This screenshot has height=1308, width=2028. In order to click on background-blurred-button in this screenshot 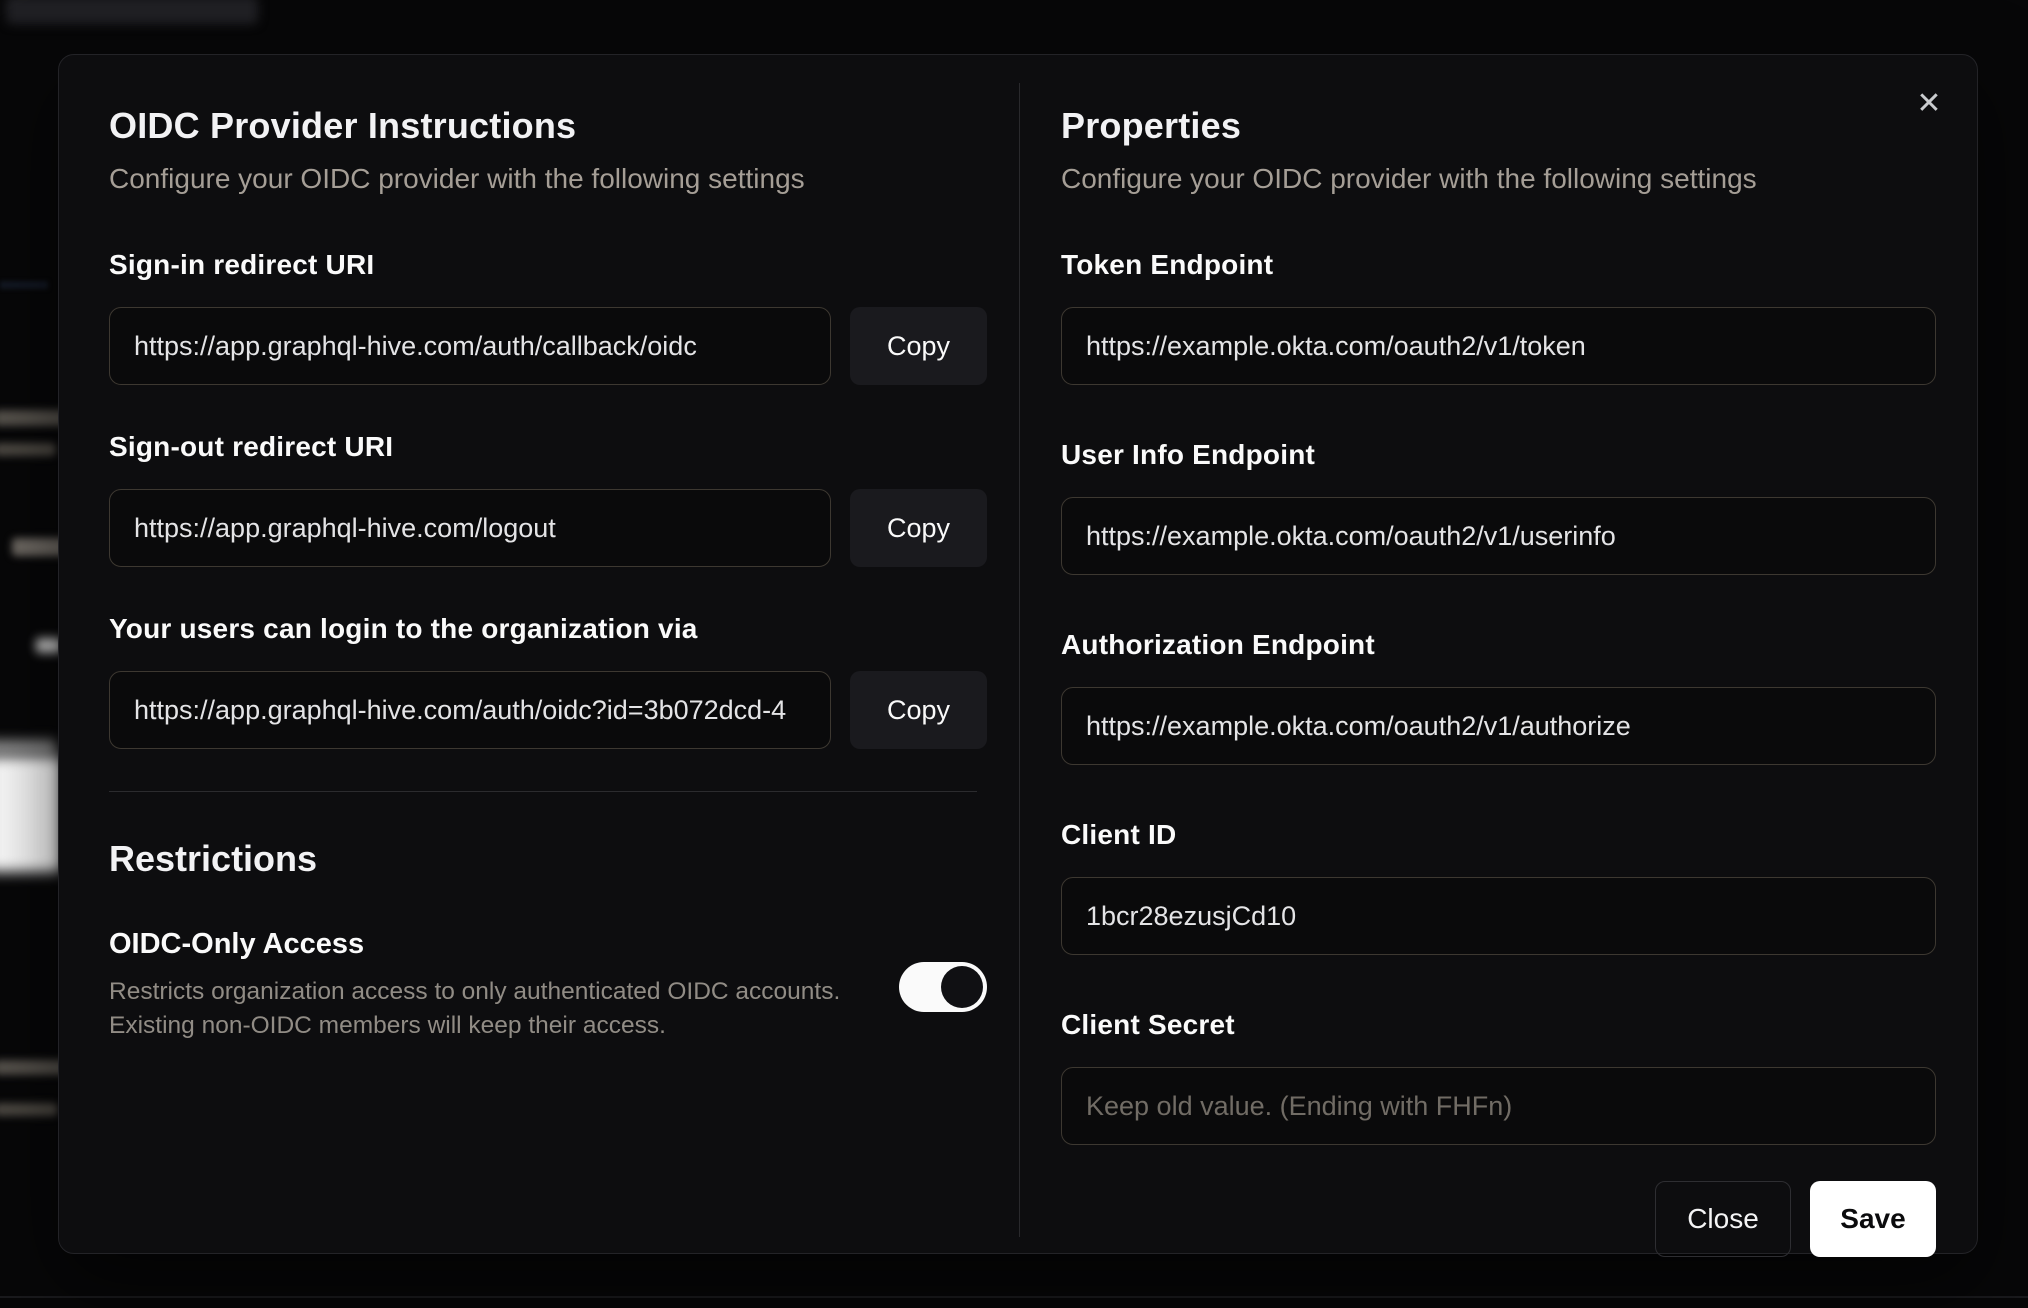, I will do `click(31, 814)`.